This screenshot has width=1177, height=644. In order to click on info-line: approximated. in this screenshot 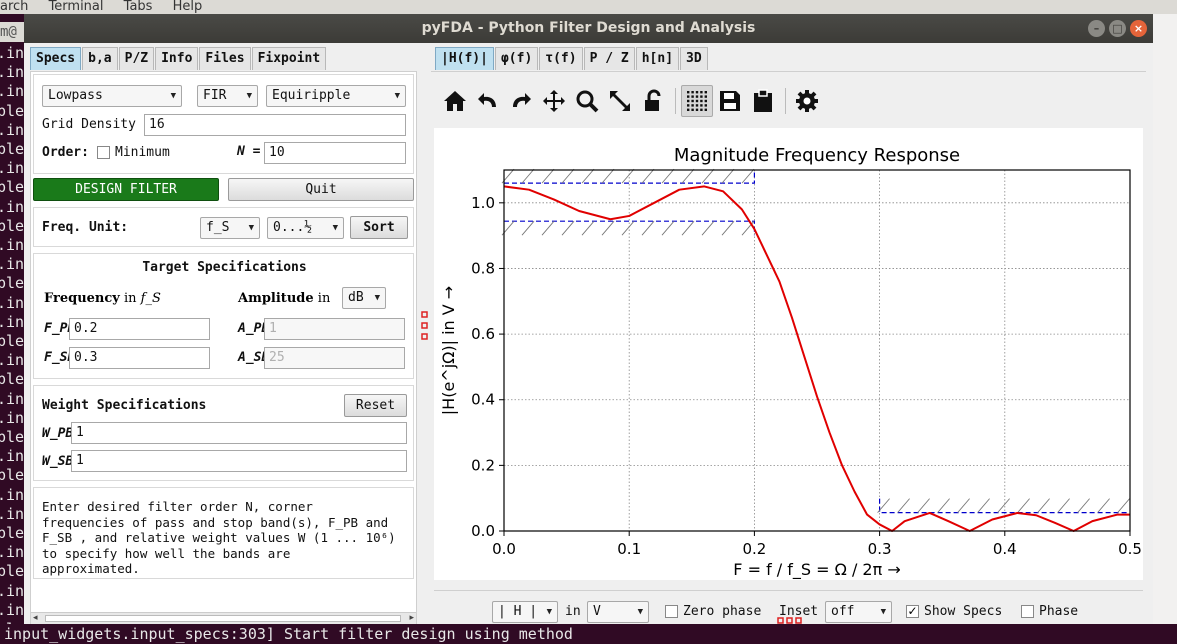, I will do `click(91, 568)`.